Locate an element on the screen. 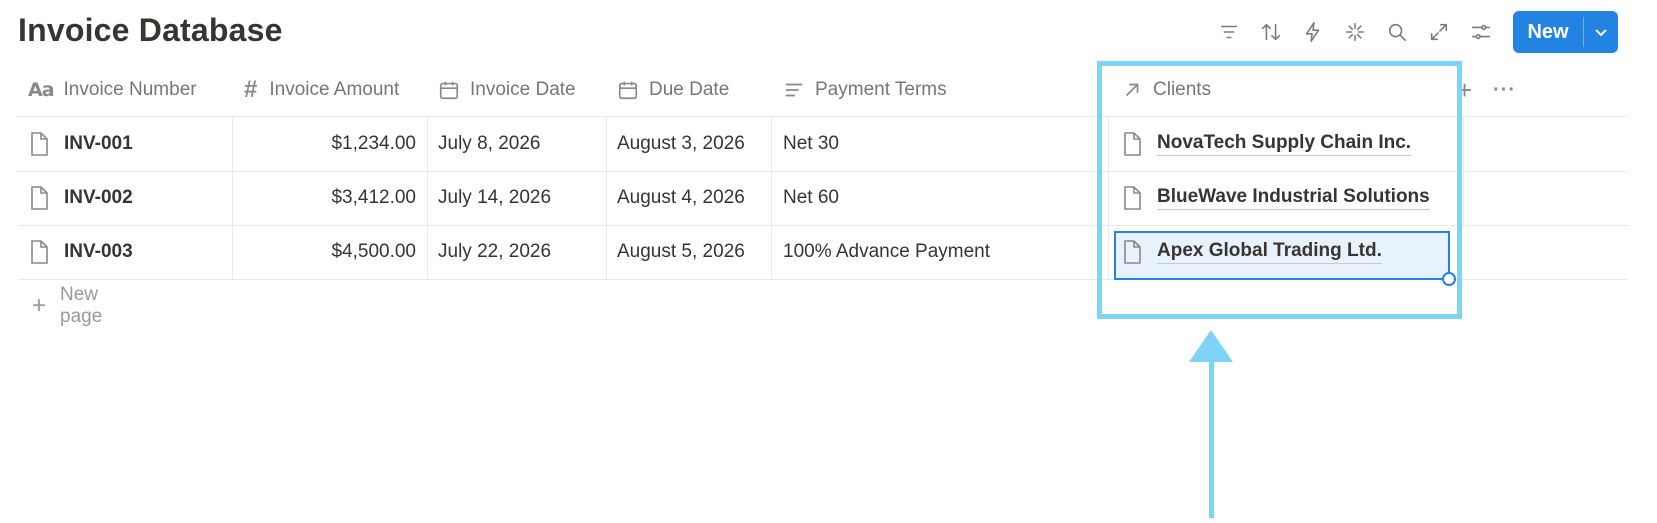  invoice-number: INV-002 is located at coordinates (98, 197).